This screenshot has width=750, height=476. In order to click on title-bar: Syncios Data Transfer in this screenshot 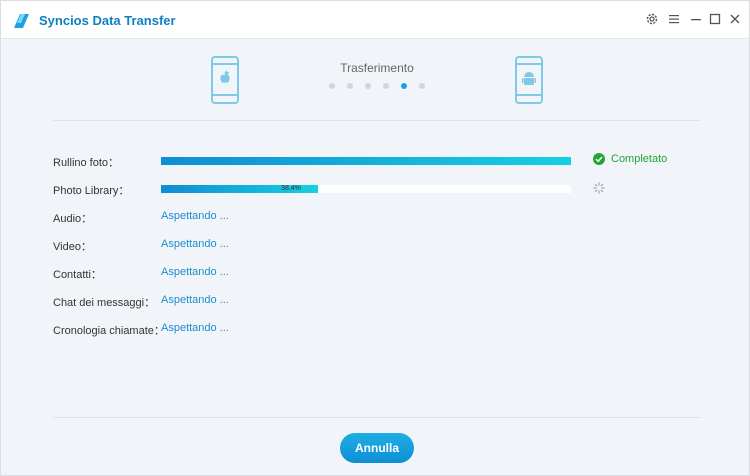, I will do `click(375, 20)`.